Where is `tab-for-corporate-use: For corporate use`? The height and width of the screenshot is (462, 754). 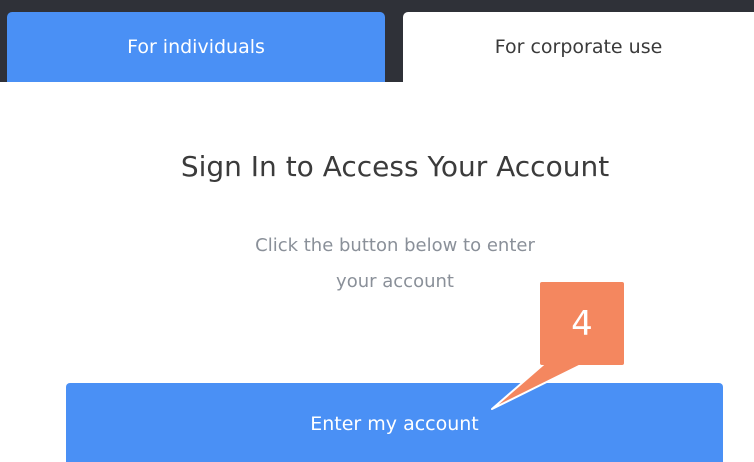
tab-for-corporate-use: For corporate use is located at coordinates (578, 47).